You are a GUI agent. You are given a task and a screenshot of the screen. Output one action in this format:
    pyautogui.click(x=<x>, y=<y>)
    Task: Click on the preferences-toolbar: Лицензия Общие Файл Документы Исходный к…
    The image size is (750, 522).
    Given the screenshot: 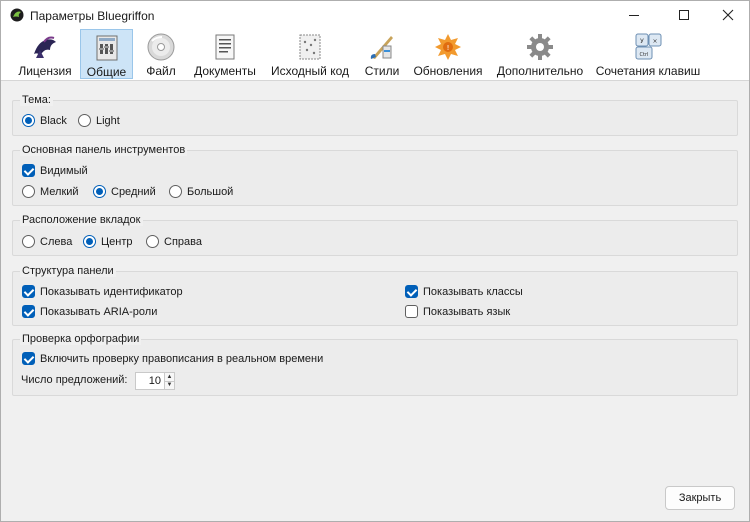 What is the action you would take?
    pyautogui.click(x=375, y=55)
    